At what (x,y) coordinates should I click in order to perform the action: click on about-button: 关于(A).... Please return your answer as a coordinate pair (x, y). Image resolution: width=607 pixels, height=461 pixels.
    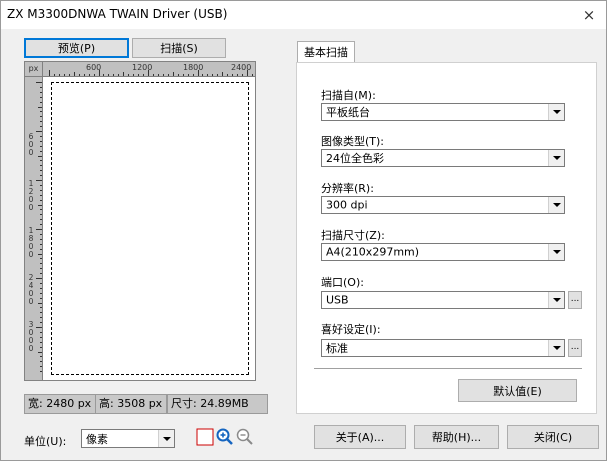
    Looking at the image, I should click on (360, 437).